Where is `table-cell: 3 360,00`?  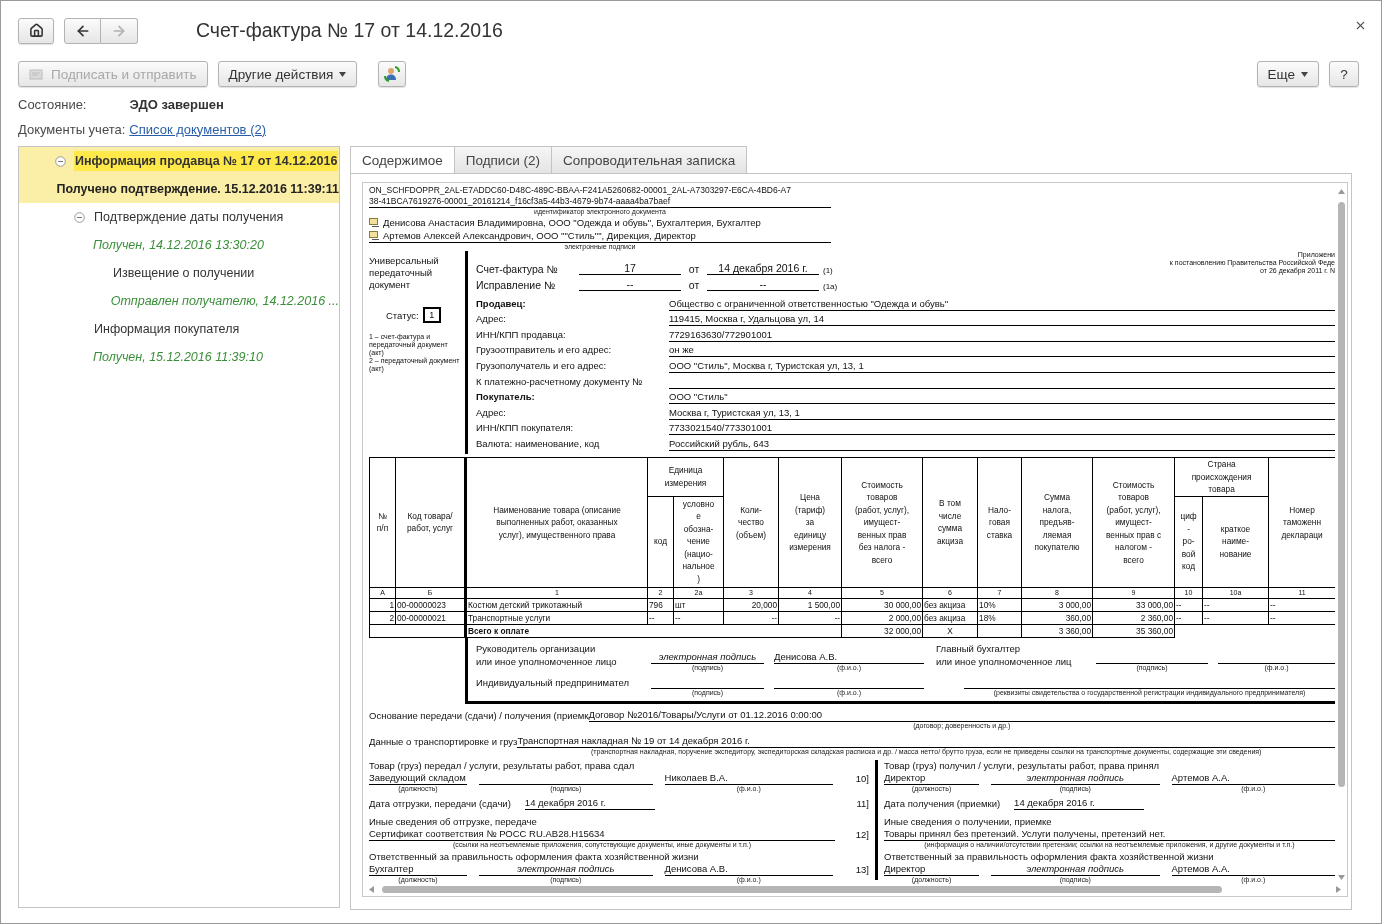 table-cell: 3 360,00 is located at coordinates (1057, 630).